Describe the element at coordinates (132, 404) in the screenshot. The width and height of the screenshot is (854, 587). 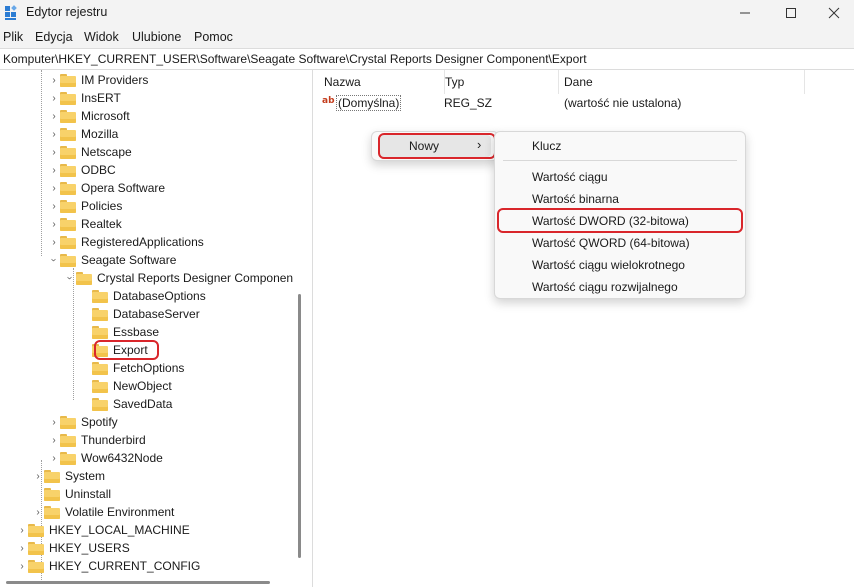
I see `tree-item-saveddata: SavedData` at that location.